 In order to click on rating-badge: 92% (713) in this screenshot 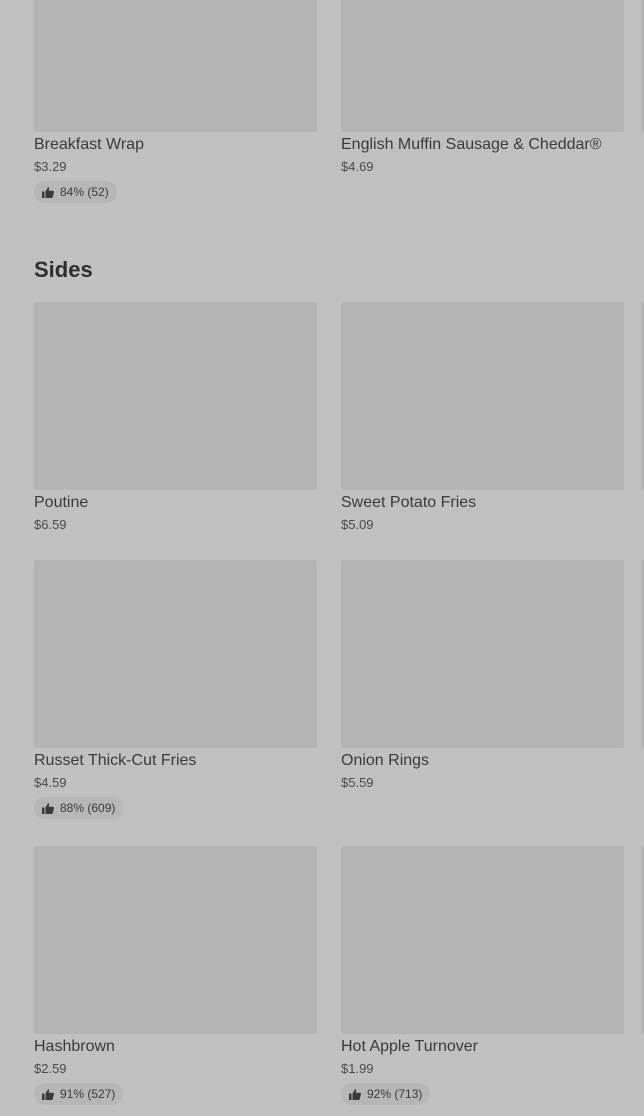, I will do `click(386, 1094)`.